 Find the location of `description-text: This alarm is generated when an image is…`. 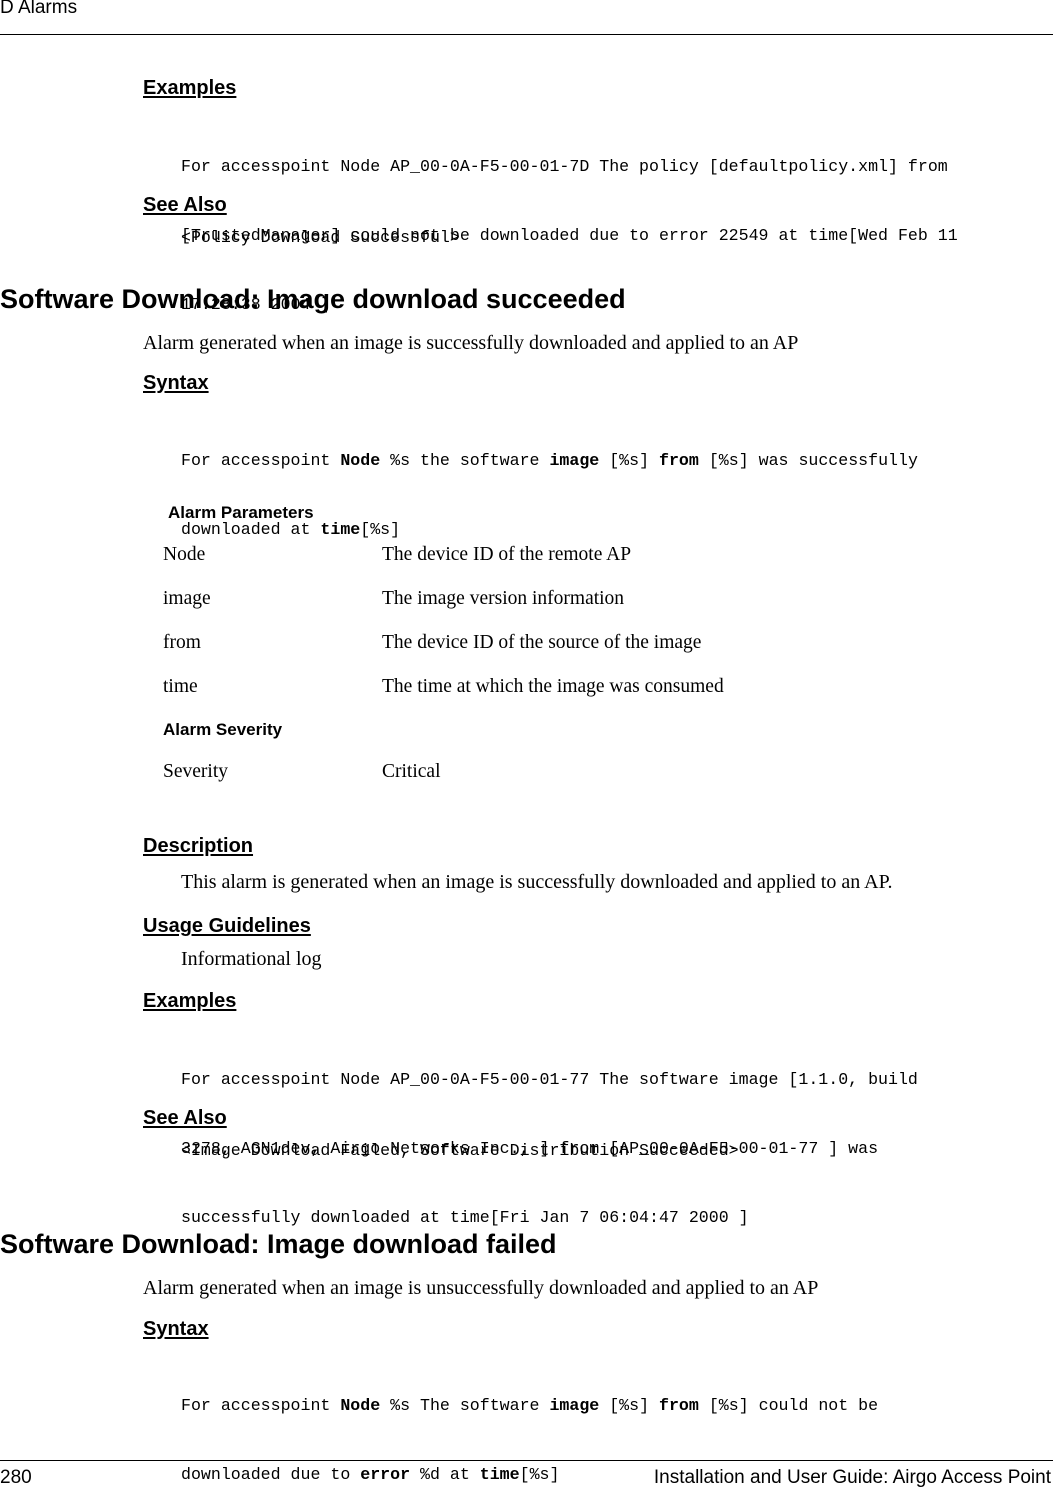

description-text: This alarm is generated when an image is… is located at coordinates (537, 882).